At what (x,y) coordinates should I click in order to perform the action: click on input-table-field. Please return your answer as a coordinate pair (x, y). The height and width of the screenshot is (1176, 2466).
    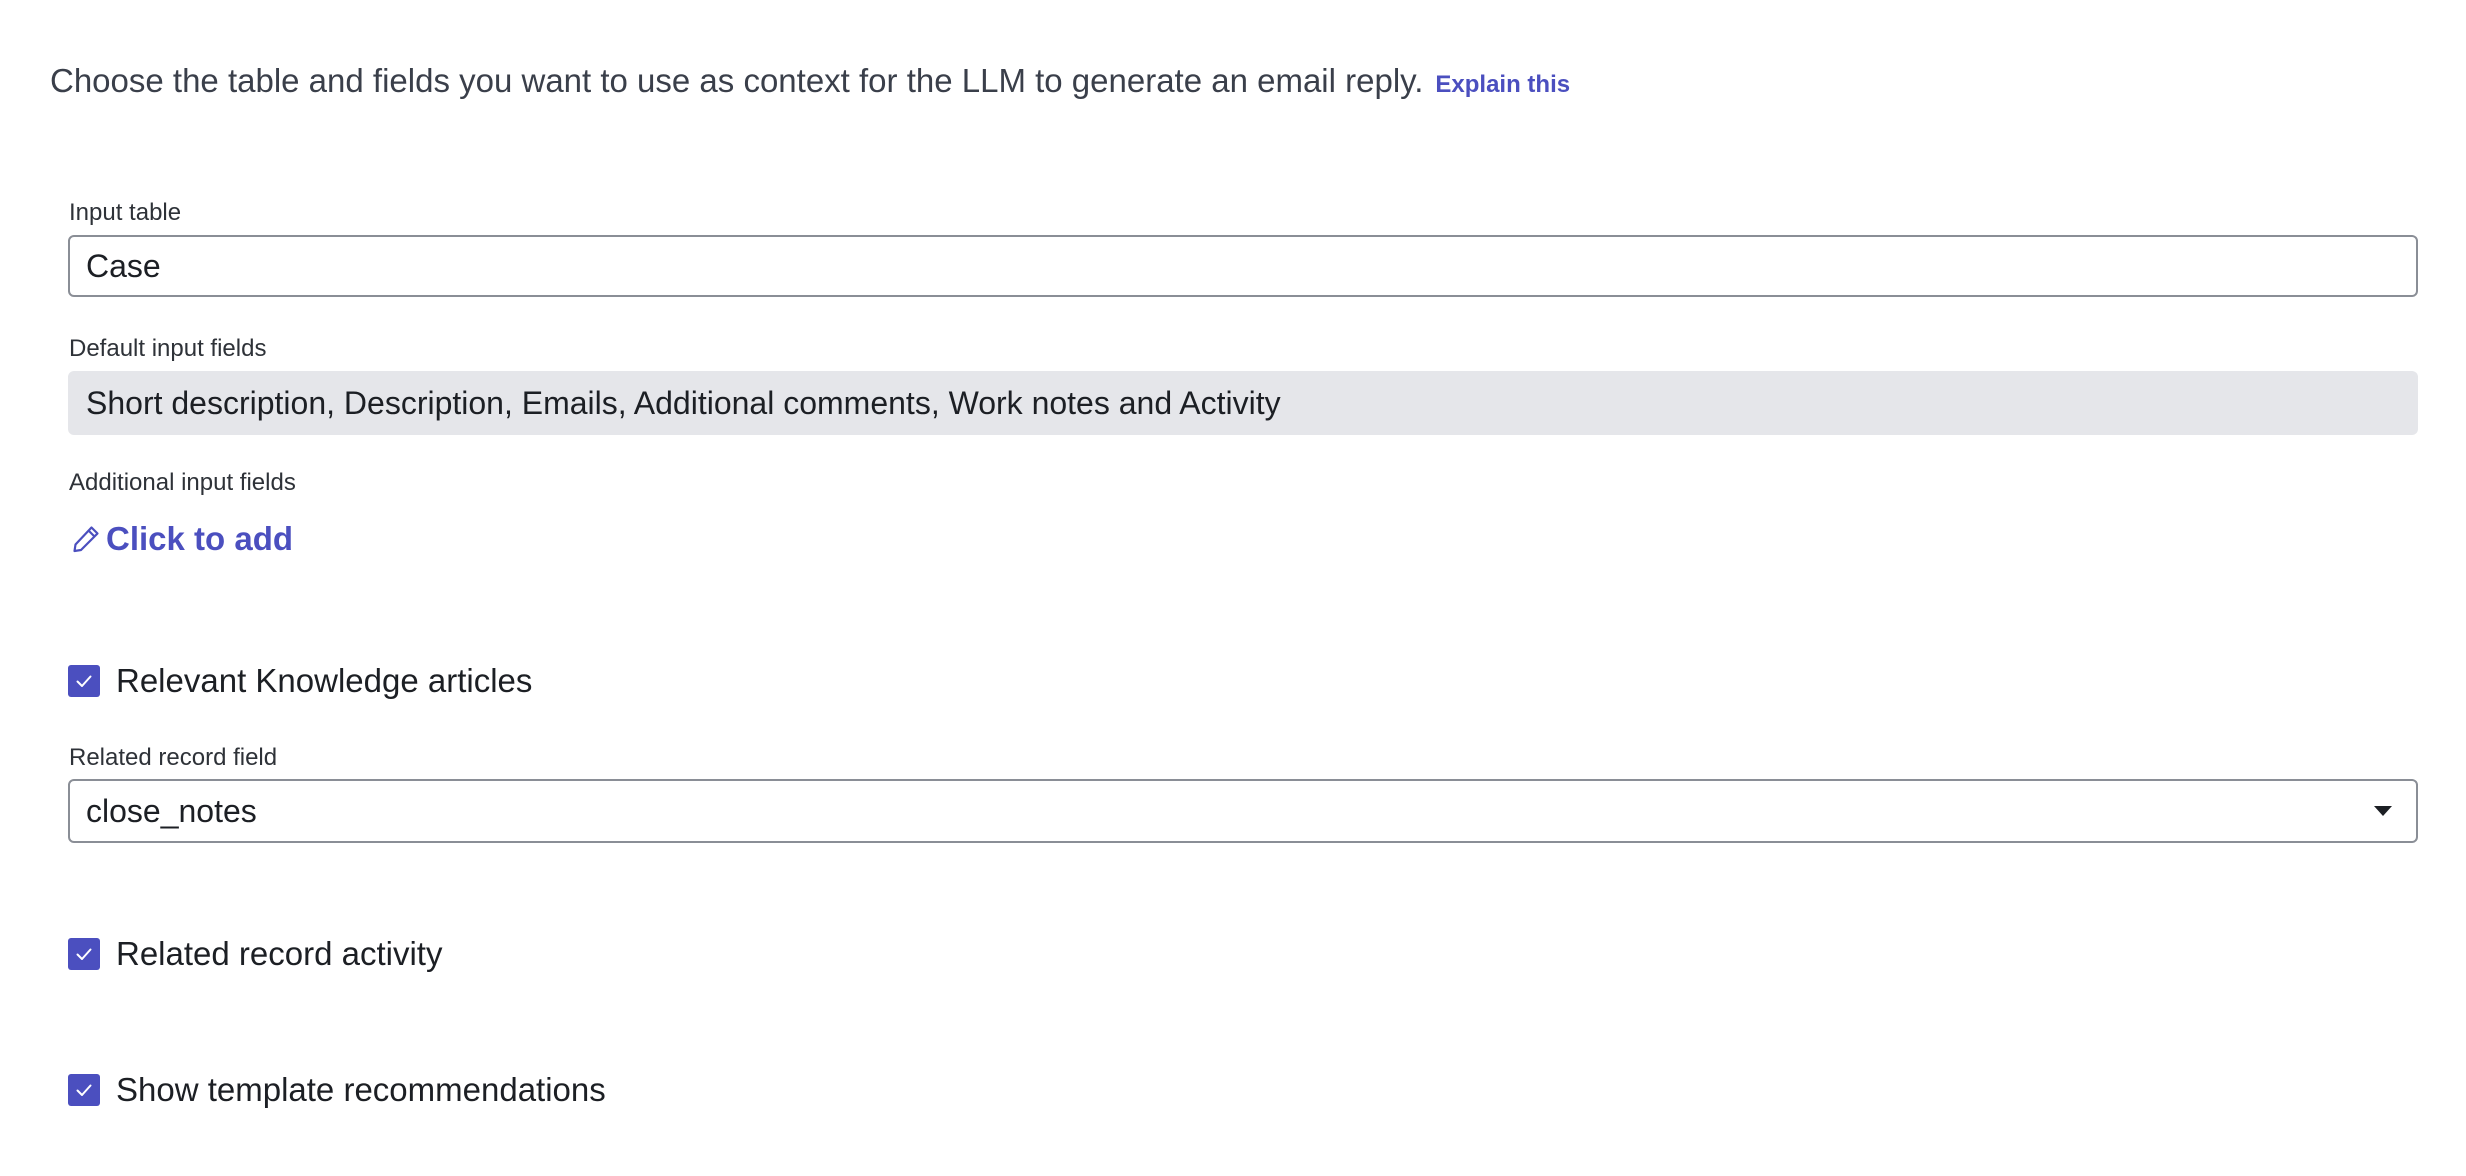
    Looking at the image, I should click on (1243, 266).